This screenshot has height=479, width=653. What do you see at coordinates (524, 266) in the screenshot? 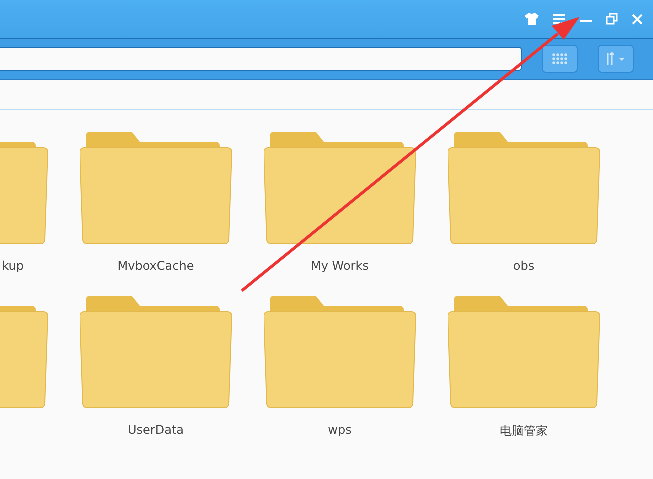
I see `folder-name: obs` at bounding box center [524, 266].